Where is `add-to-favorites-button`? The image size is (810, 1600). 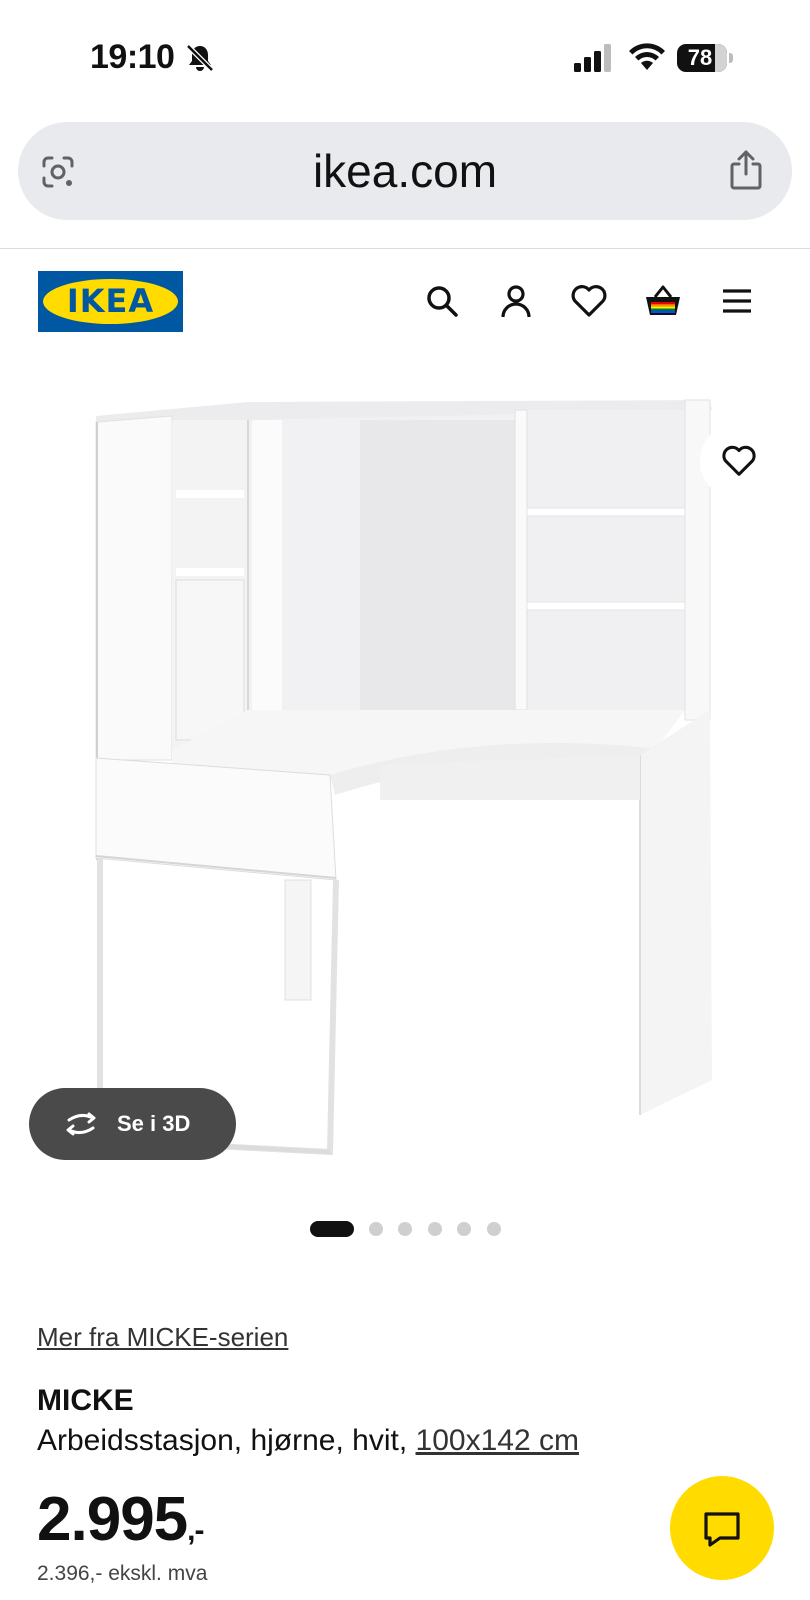 add-to-favorites-button is located at coordinates (739, 461).